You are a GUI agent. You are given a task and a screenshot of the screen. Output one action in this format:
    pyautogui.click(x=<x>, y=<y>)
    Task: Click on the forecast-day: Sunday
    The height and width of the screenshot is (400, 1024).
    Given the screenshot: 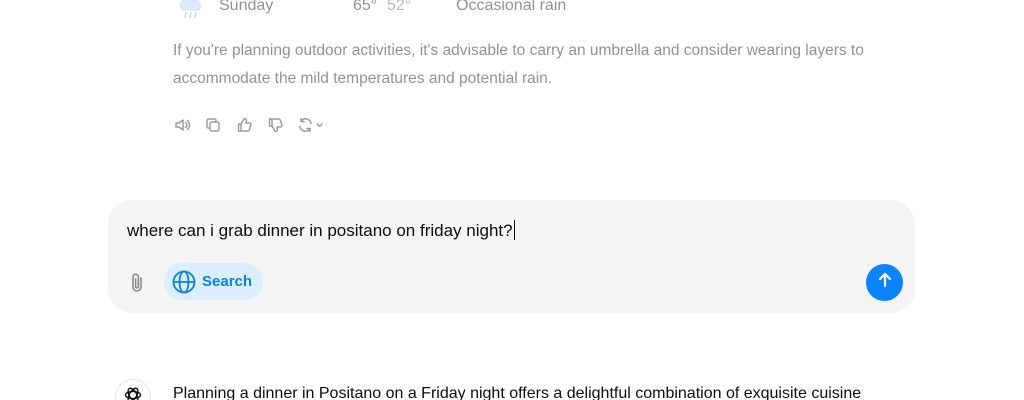 What is the action you would take?
    pyautogui.click(x=246, y=7)
    